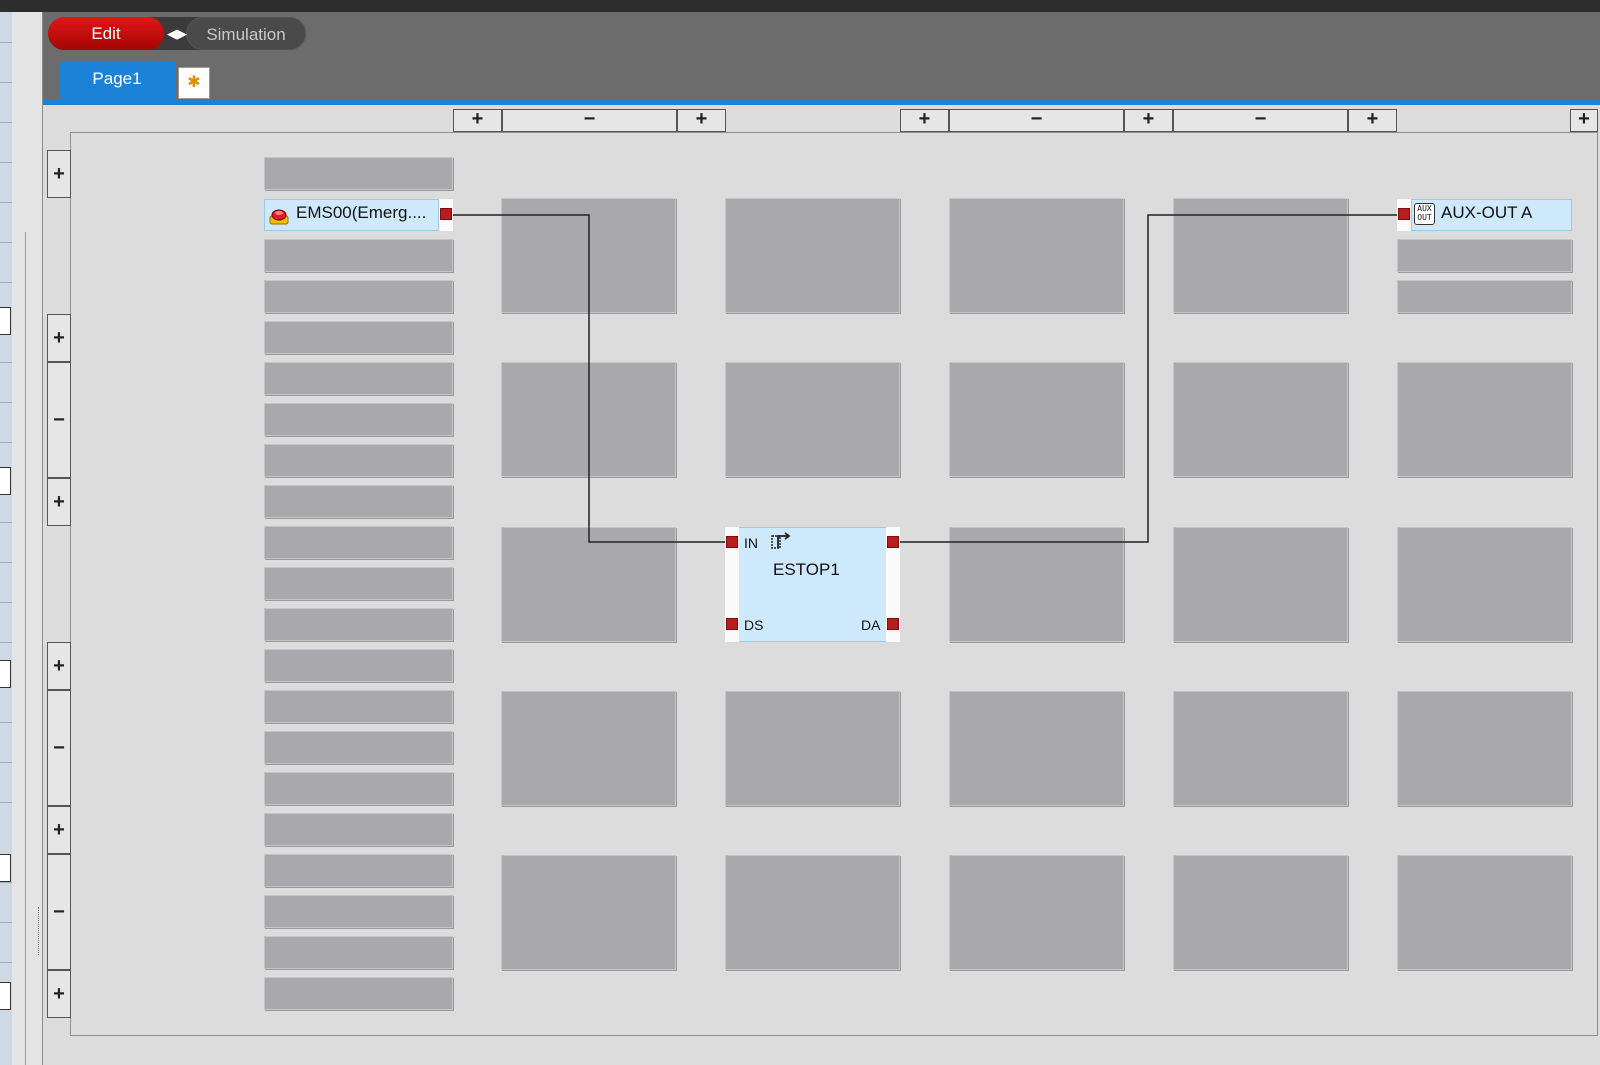 The width and height of the screenshot is (1600, 1065). Describe the element at coordinates (806, 569) in the screenshot. I see `function-block-name: ESTOP1` at that location.